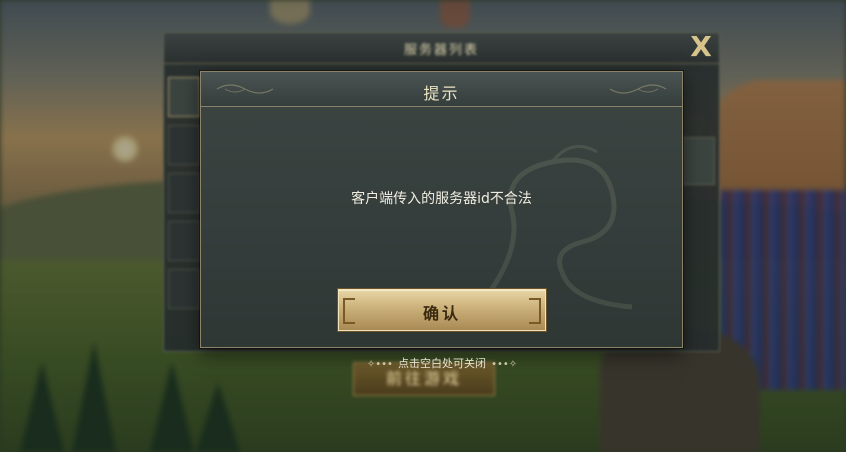  I want to click on tap-to-close-hint: ✧••• 点击空白处可关闭 •••✧, so click(442, 361).